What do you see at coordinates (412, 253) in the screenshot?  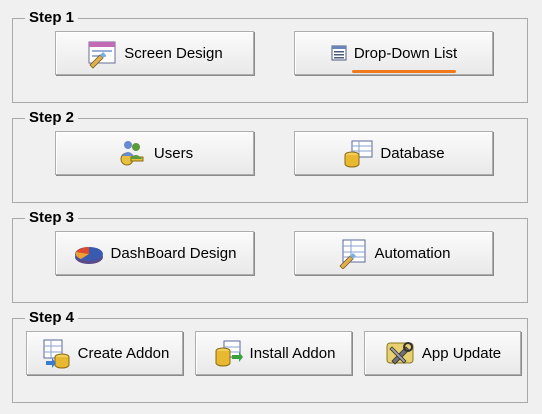 I see `automation-label: Automation` at bounding box center [412, 253].